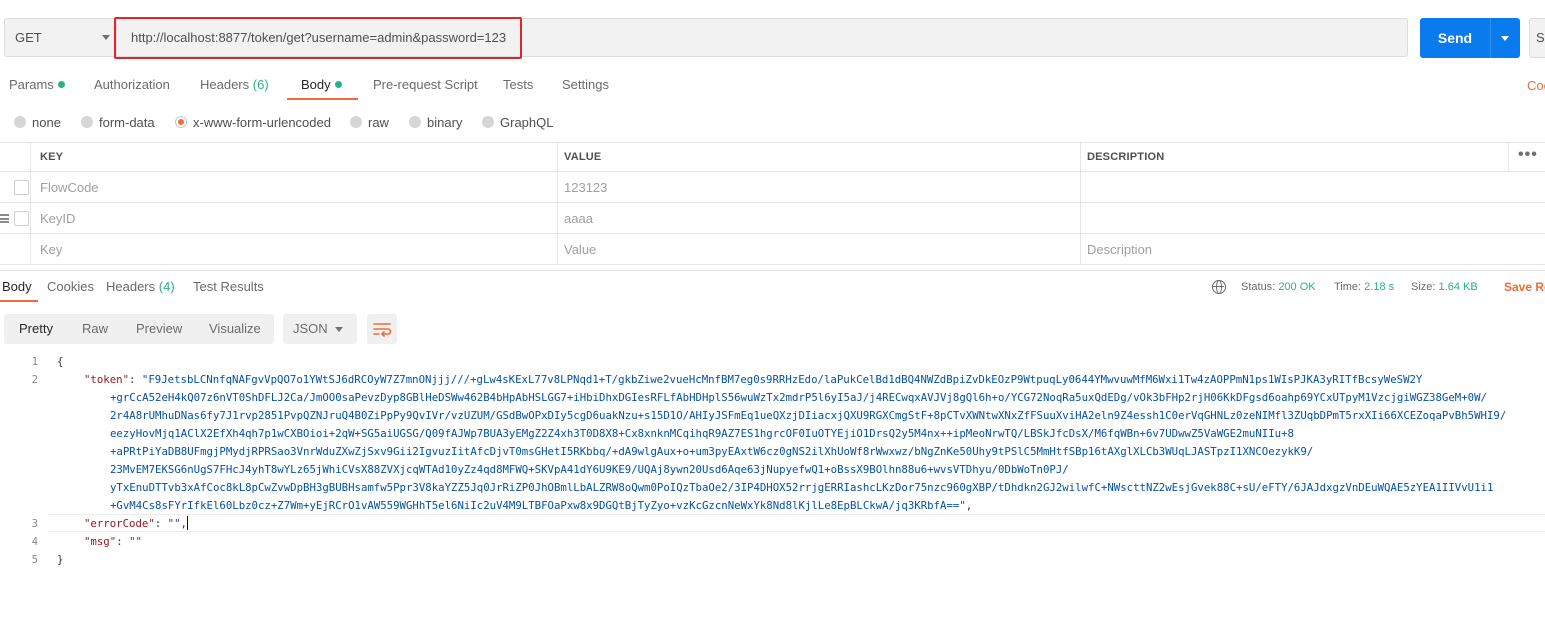 The image size is (1545, 632). I want to click on radio-x-www-form-urlencoded: x-www-form-urlencoded, so click(253, 122).